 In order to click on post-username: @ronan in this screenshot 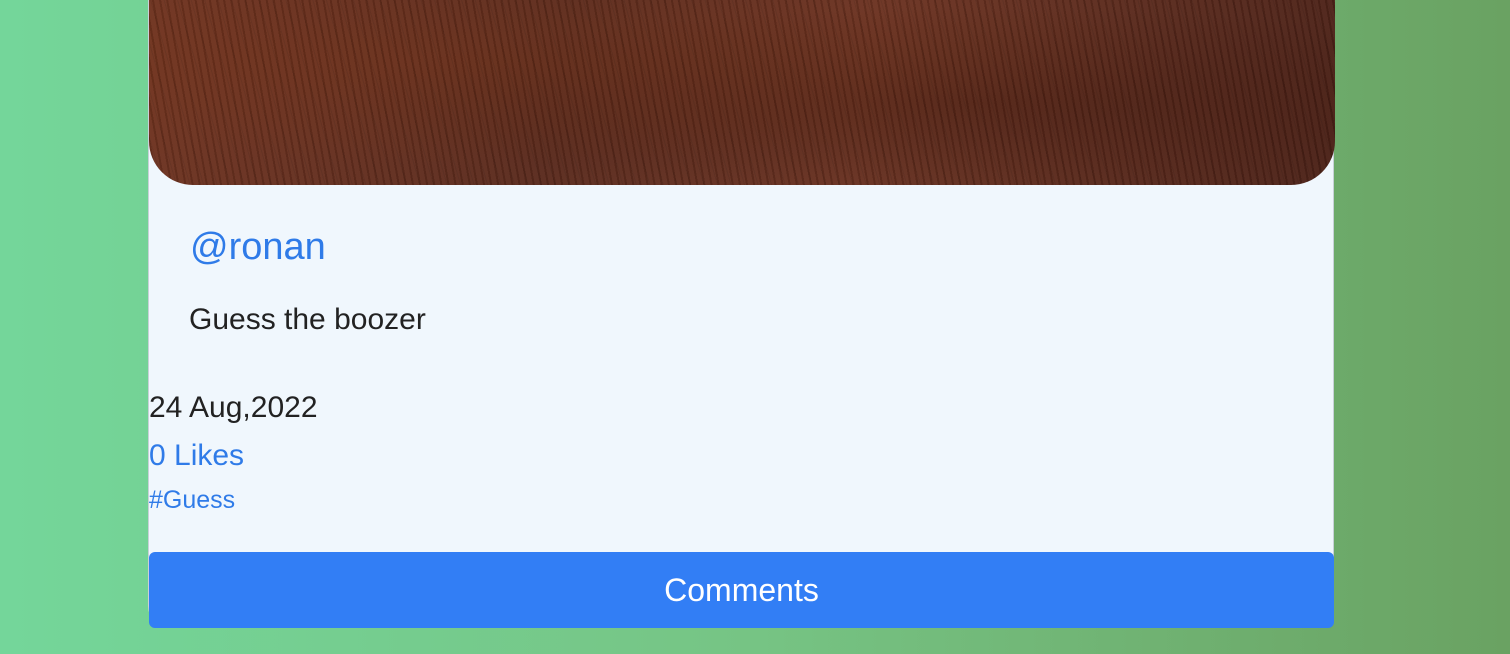, I will do `click(258, 247)`.